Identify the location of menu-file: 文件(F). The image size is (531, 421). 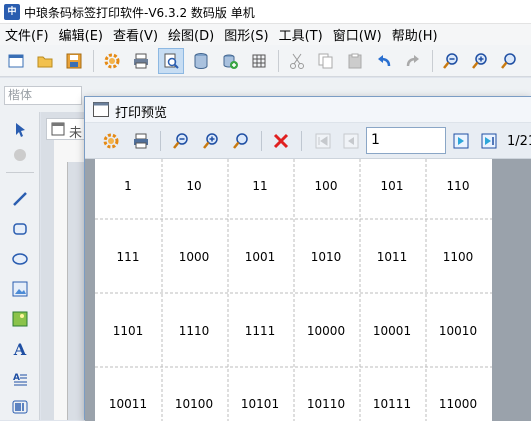
(27, 34).